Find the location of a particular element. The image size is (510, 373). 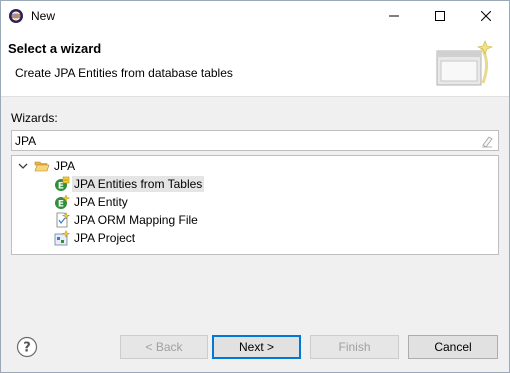

maximize-button is located at coordinates (440, 16).